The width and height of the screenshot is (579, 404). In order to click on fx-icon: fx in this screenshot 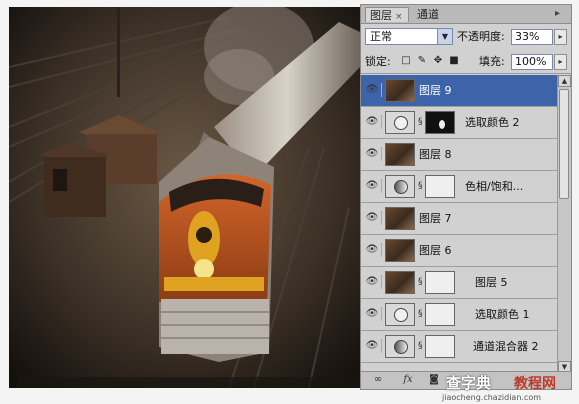, I will do `click(408, 380)`.